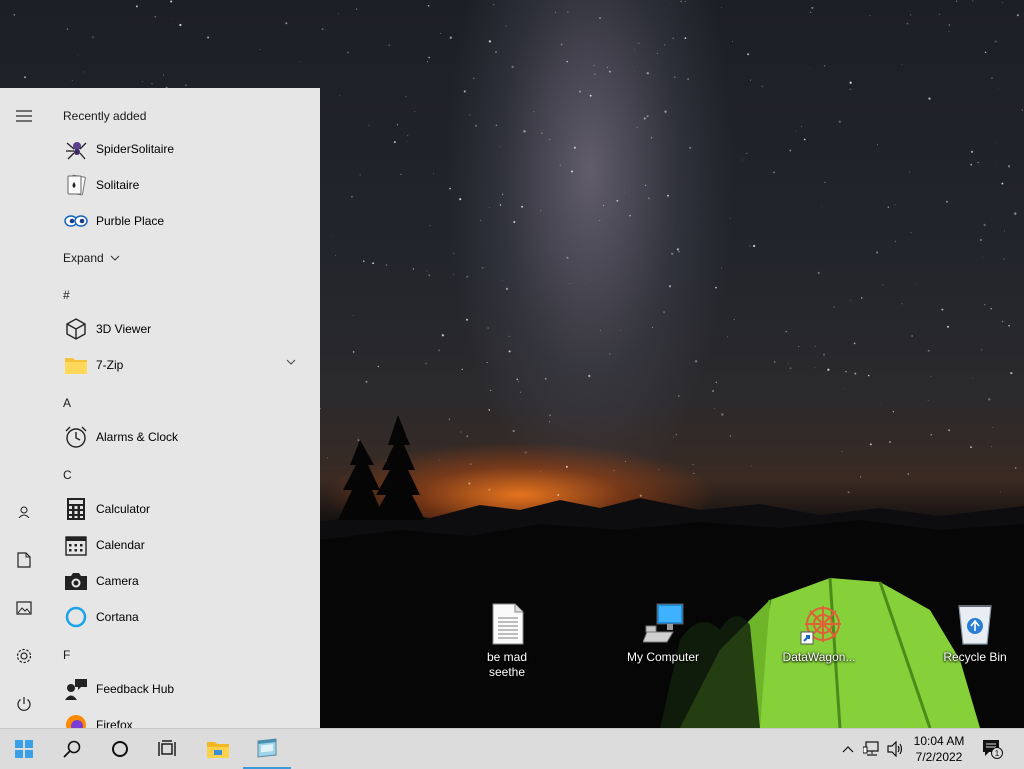 This screenshot has width=1024, height=769. I want to click on app-label: SpiderSolitaire, so click(135, 149).